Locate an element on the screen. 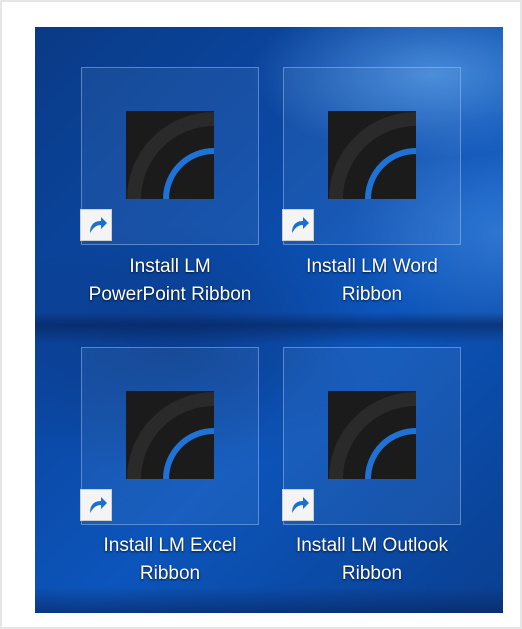  shortcut-label: Install LM PowerPoint Ribbon is located at coordinates (170, 281).